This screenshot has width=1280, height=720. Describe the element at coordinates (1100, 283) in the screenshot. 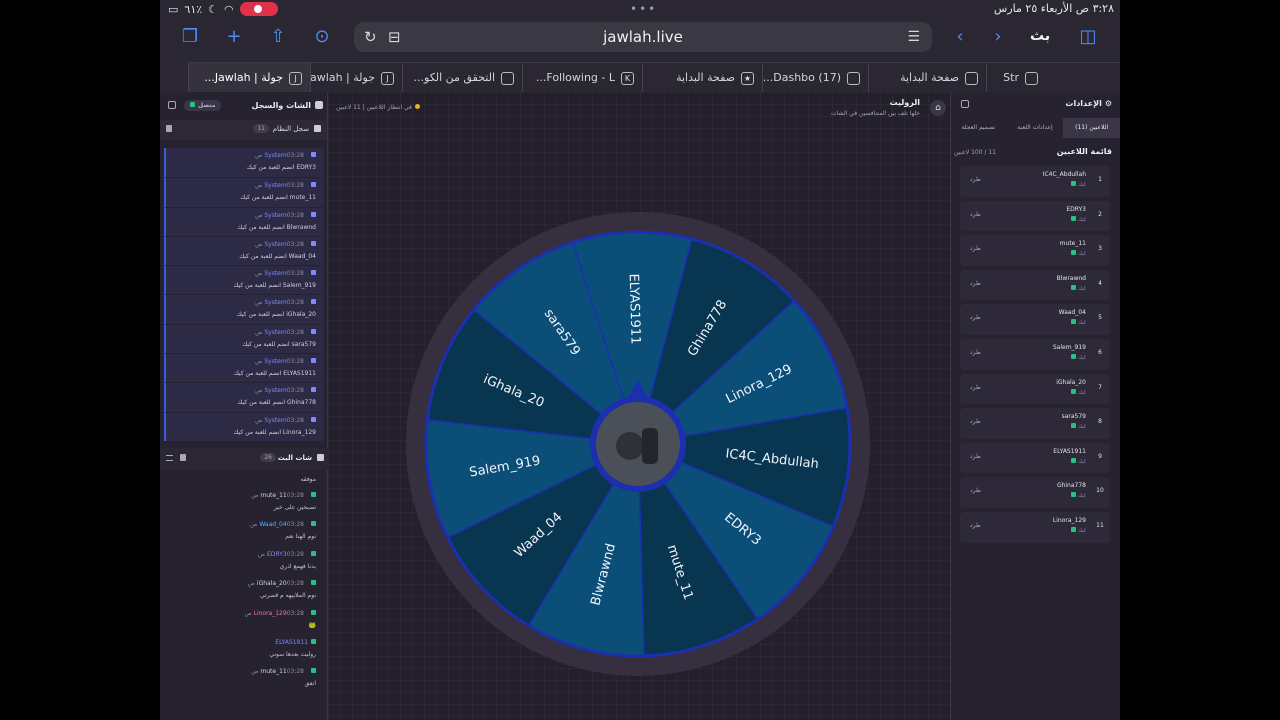

I see `player-number: 4` at that location.